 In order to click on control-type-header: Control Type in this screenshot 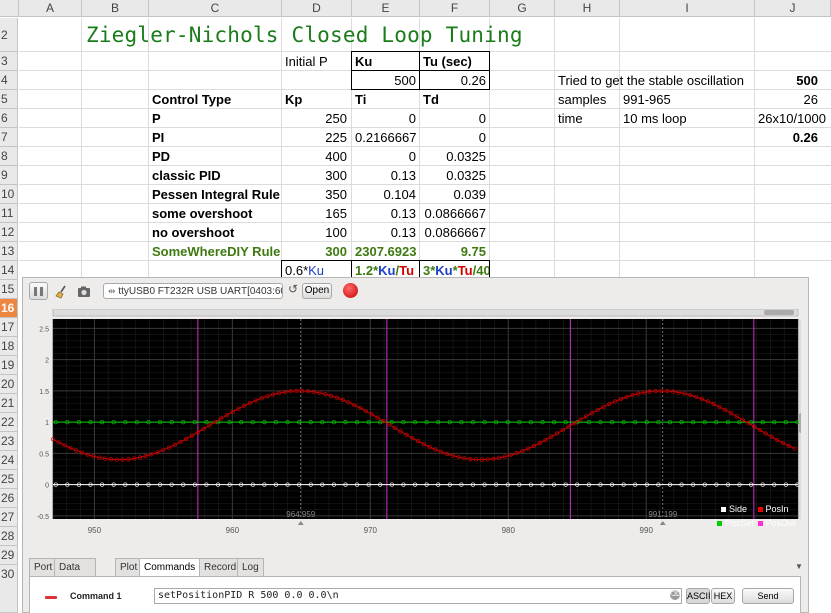, I will do `click(215, 99)`.